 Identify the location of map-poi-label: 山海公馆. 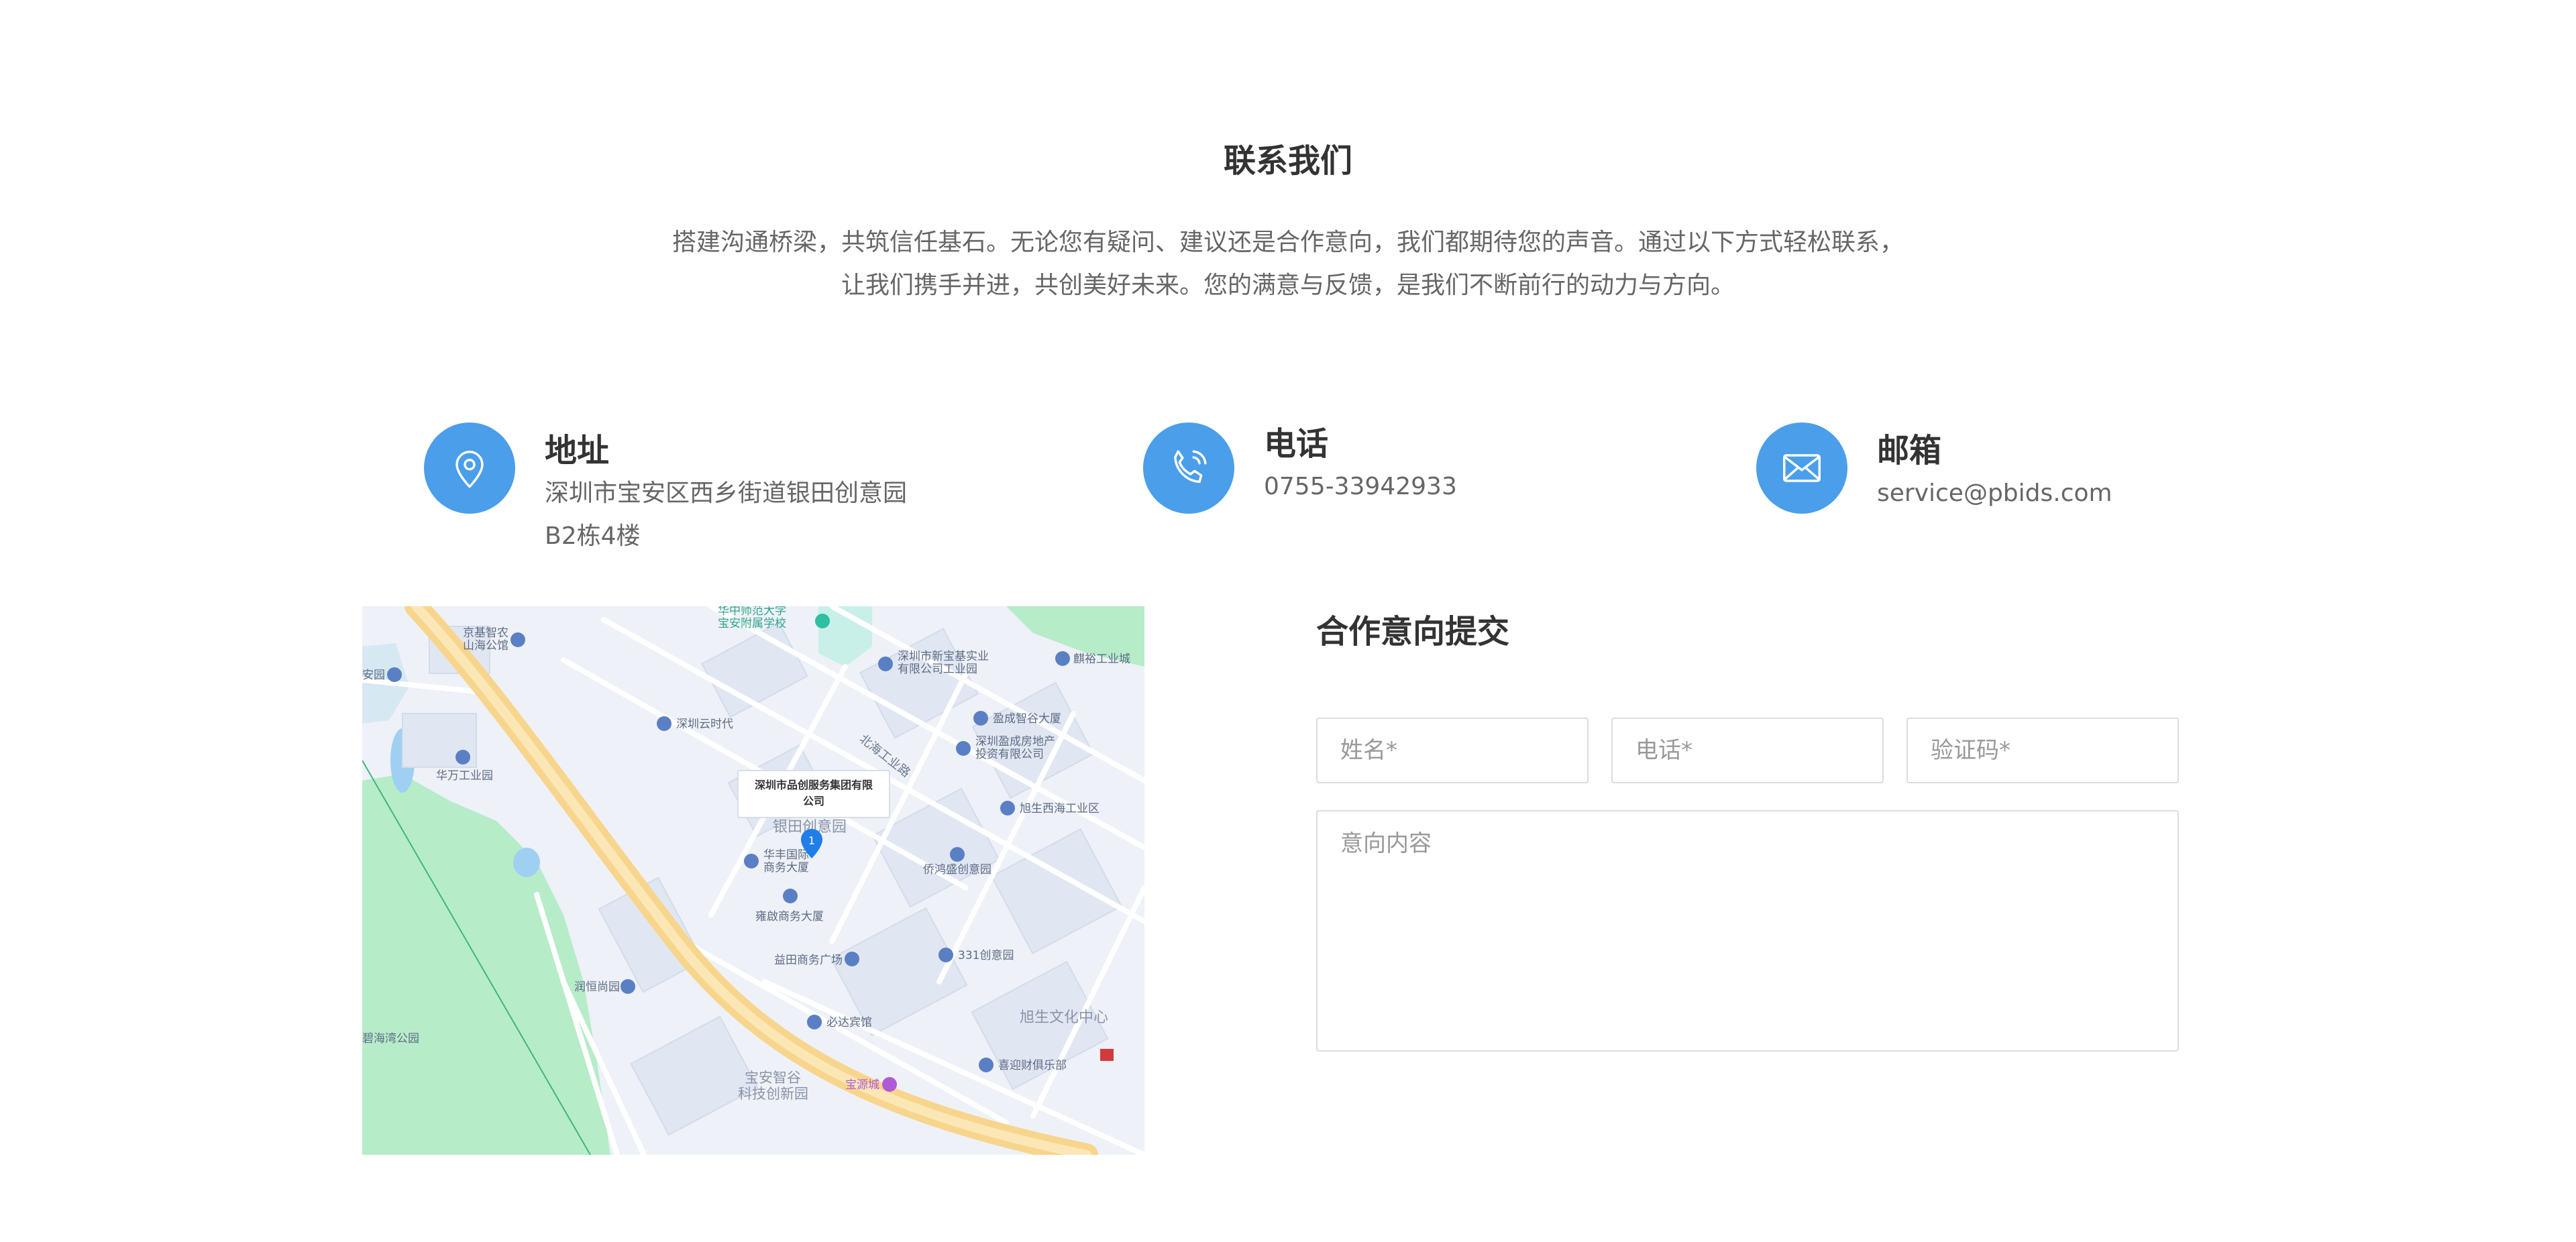
(485, 646).